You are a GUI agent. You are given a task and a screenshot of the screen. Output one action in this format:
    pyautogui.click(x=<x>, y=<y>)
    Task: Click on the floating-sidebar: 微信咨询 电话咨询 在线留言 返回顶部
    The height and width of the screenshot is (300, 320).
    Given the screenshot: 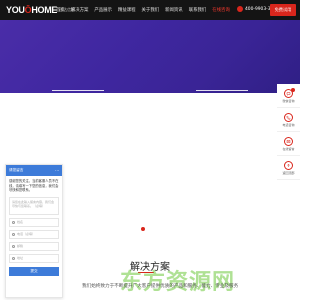 What is the action you would take?
    pyautogui.click(x=288, y=132)
    